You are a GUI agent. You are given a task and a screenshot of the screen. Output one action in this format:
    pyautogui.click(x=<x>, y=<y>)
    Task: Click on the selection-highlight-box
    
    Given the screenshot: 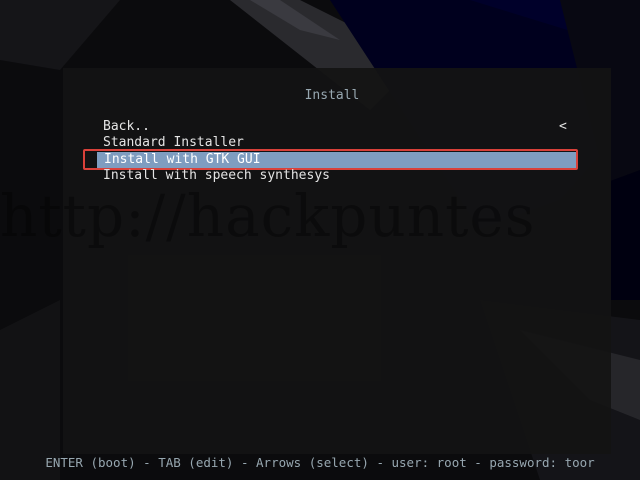 What is the action you would take?
    pyautogui.click(x=330, y=159)
    